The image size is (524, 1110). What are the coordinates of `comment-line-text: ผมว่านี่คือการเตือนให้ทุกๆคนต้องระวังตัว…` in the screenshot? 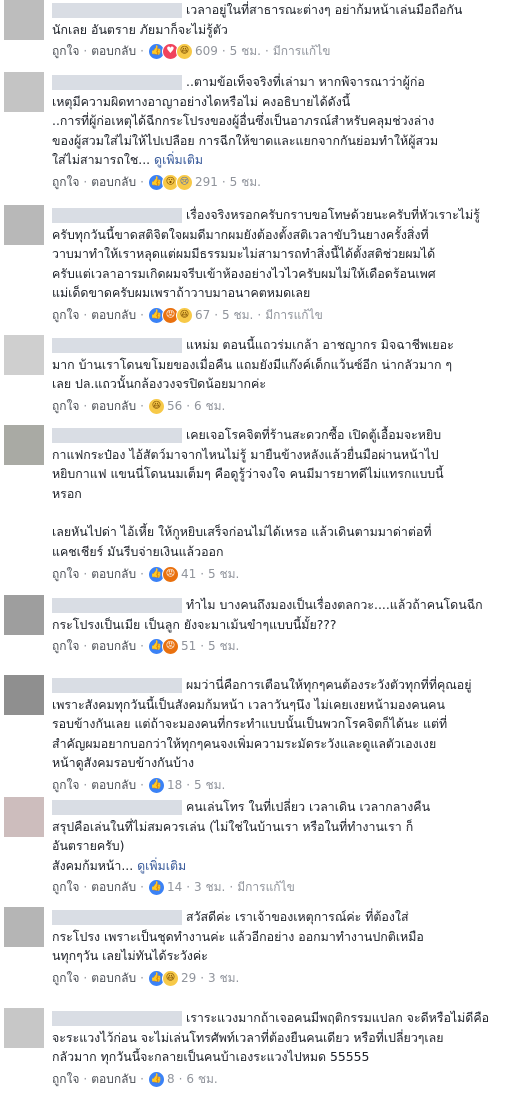 It's located at (329, 684).